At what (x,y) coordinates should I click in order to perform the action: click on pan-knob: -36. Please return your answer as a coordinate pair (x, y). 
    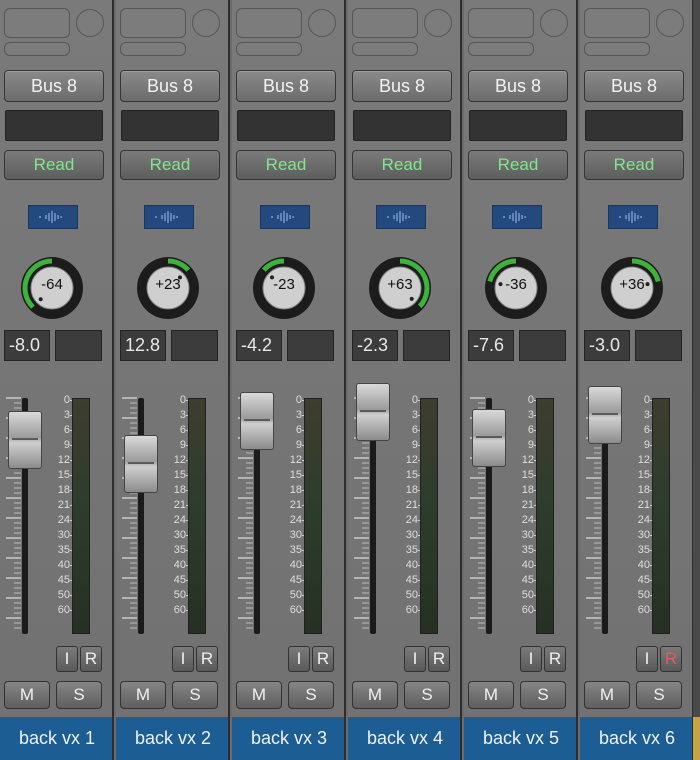
    Looking at the image, I should click on (516, 288).